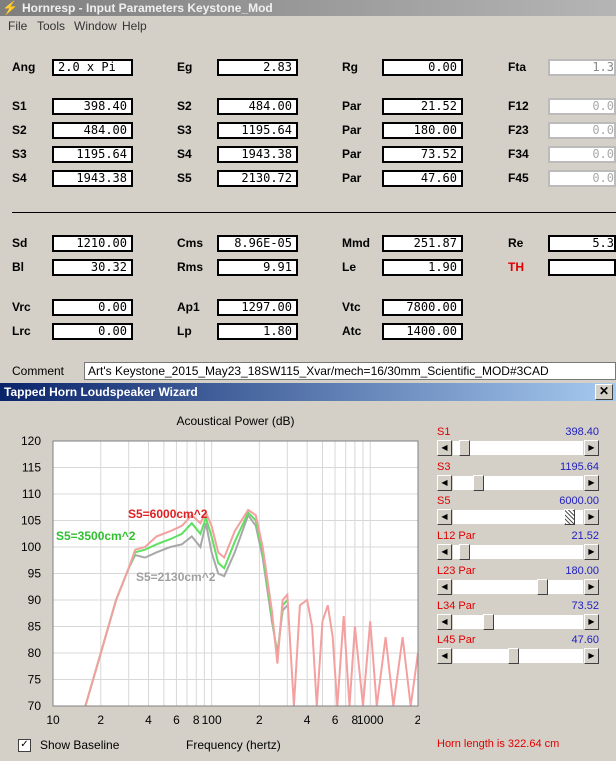 The width and height of the screenshot is (616, 761). I want to click on field-s3: 1195.64, so click(257, 130).